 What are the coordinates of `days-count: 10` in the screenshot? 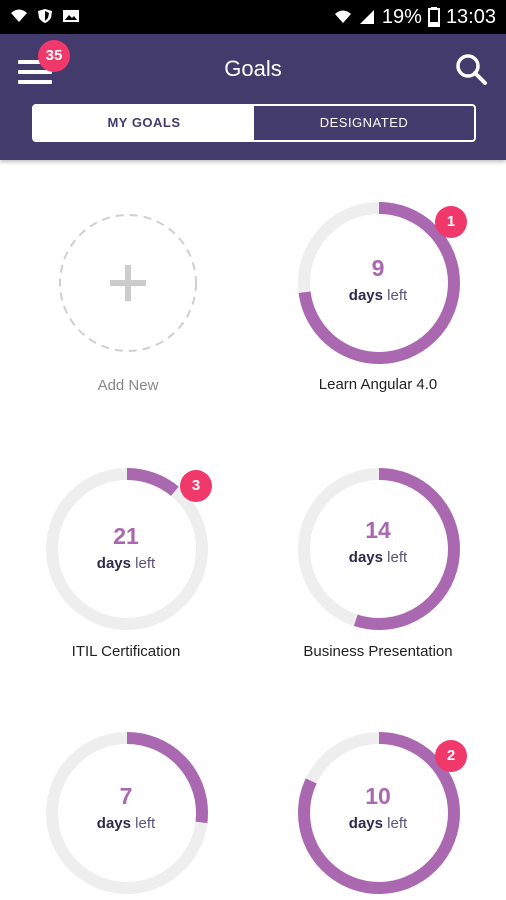 It's located at (378, 796).